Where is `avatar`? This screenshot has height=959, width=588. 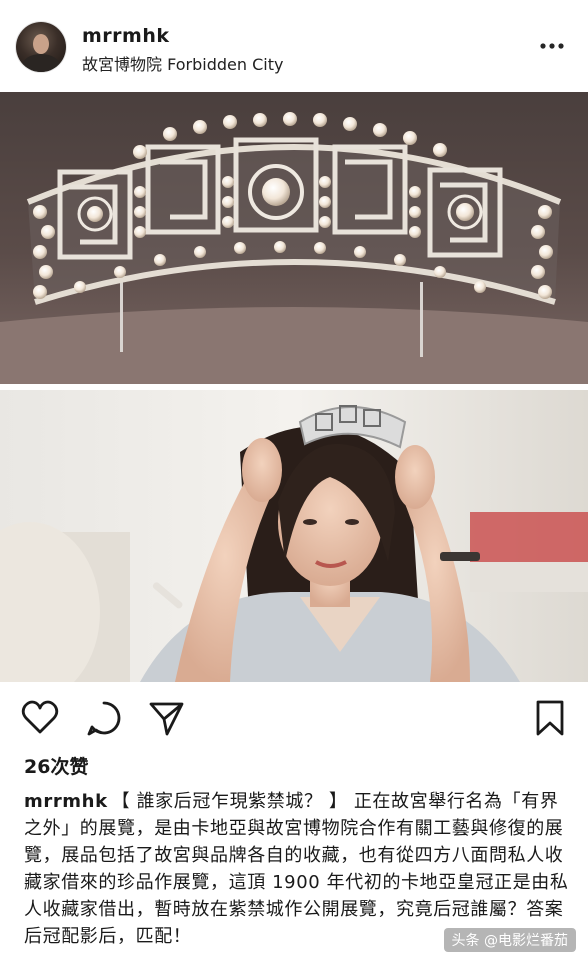
avatar is located at coordinates (41, 47).